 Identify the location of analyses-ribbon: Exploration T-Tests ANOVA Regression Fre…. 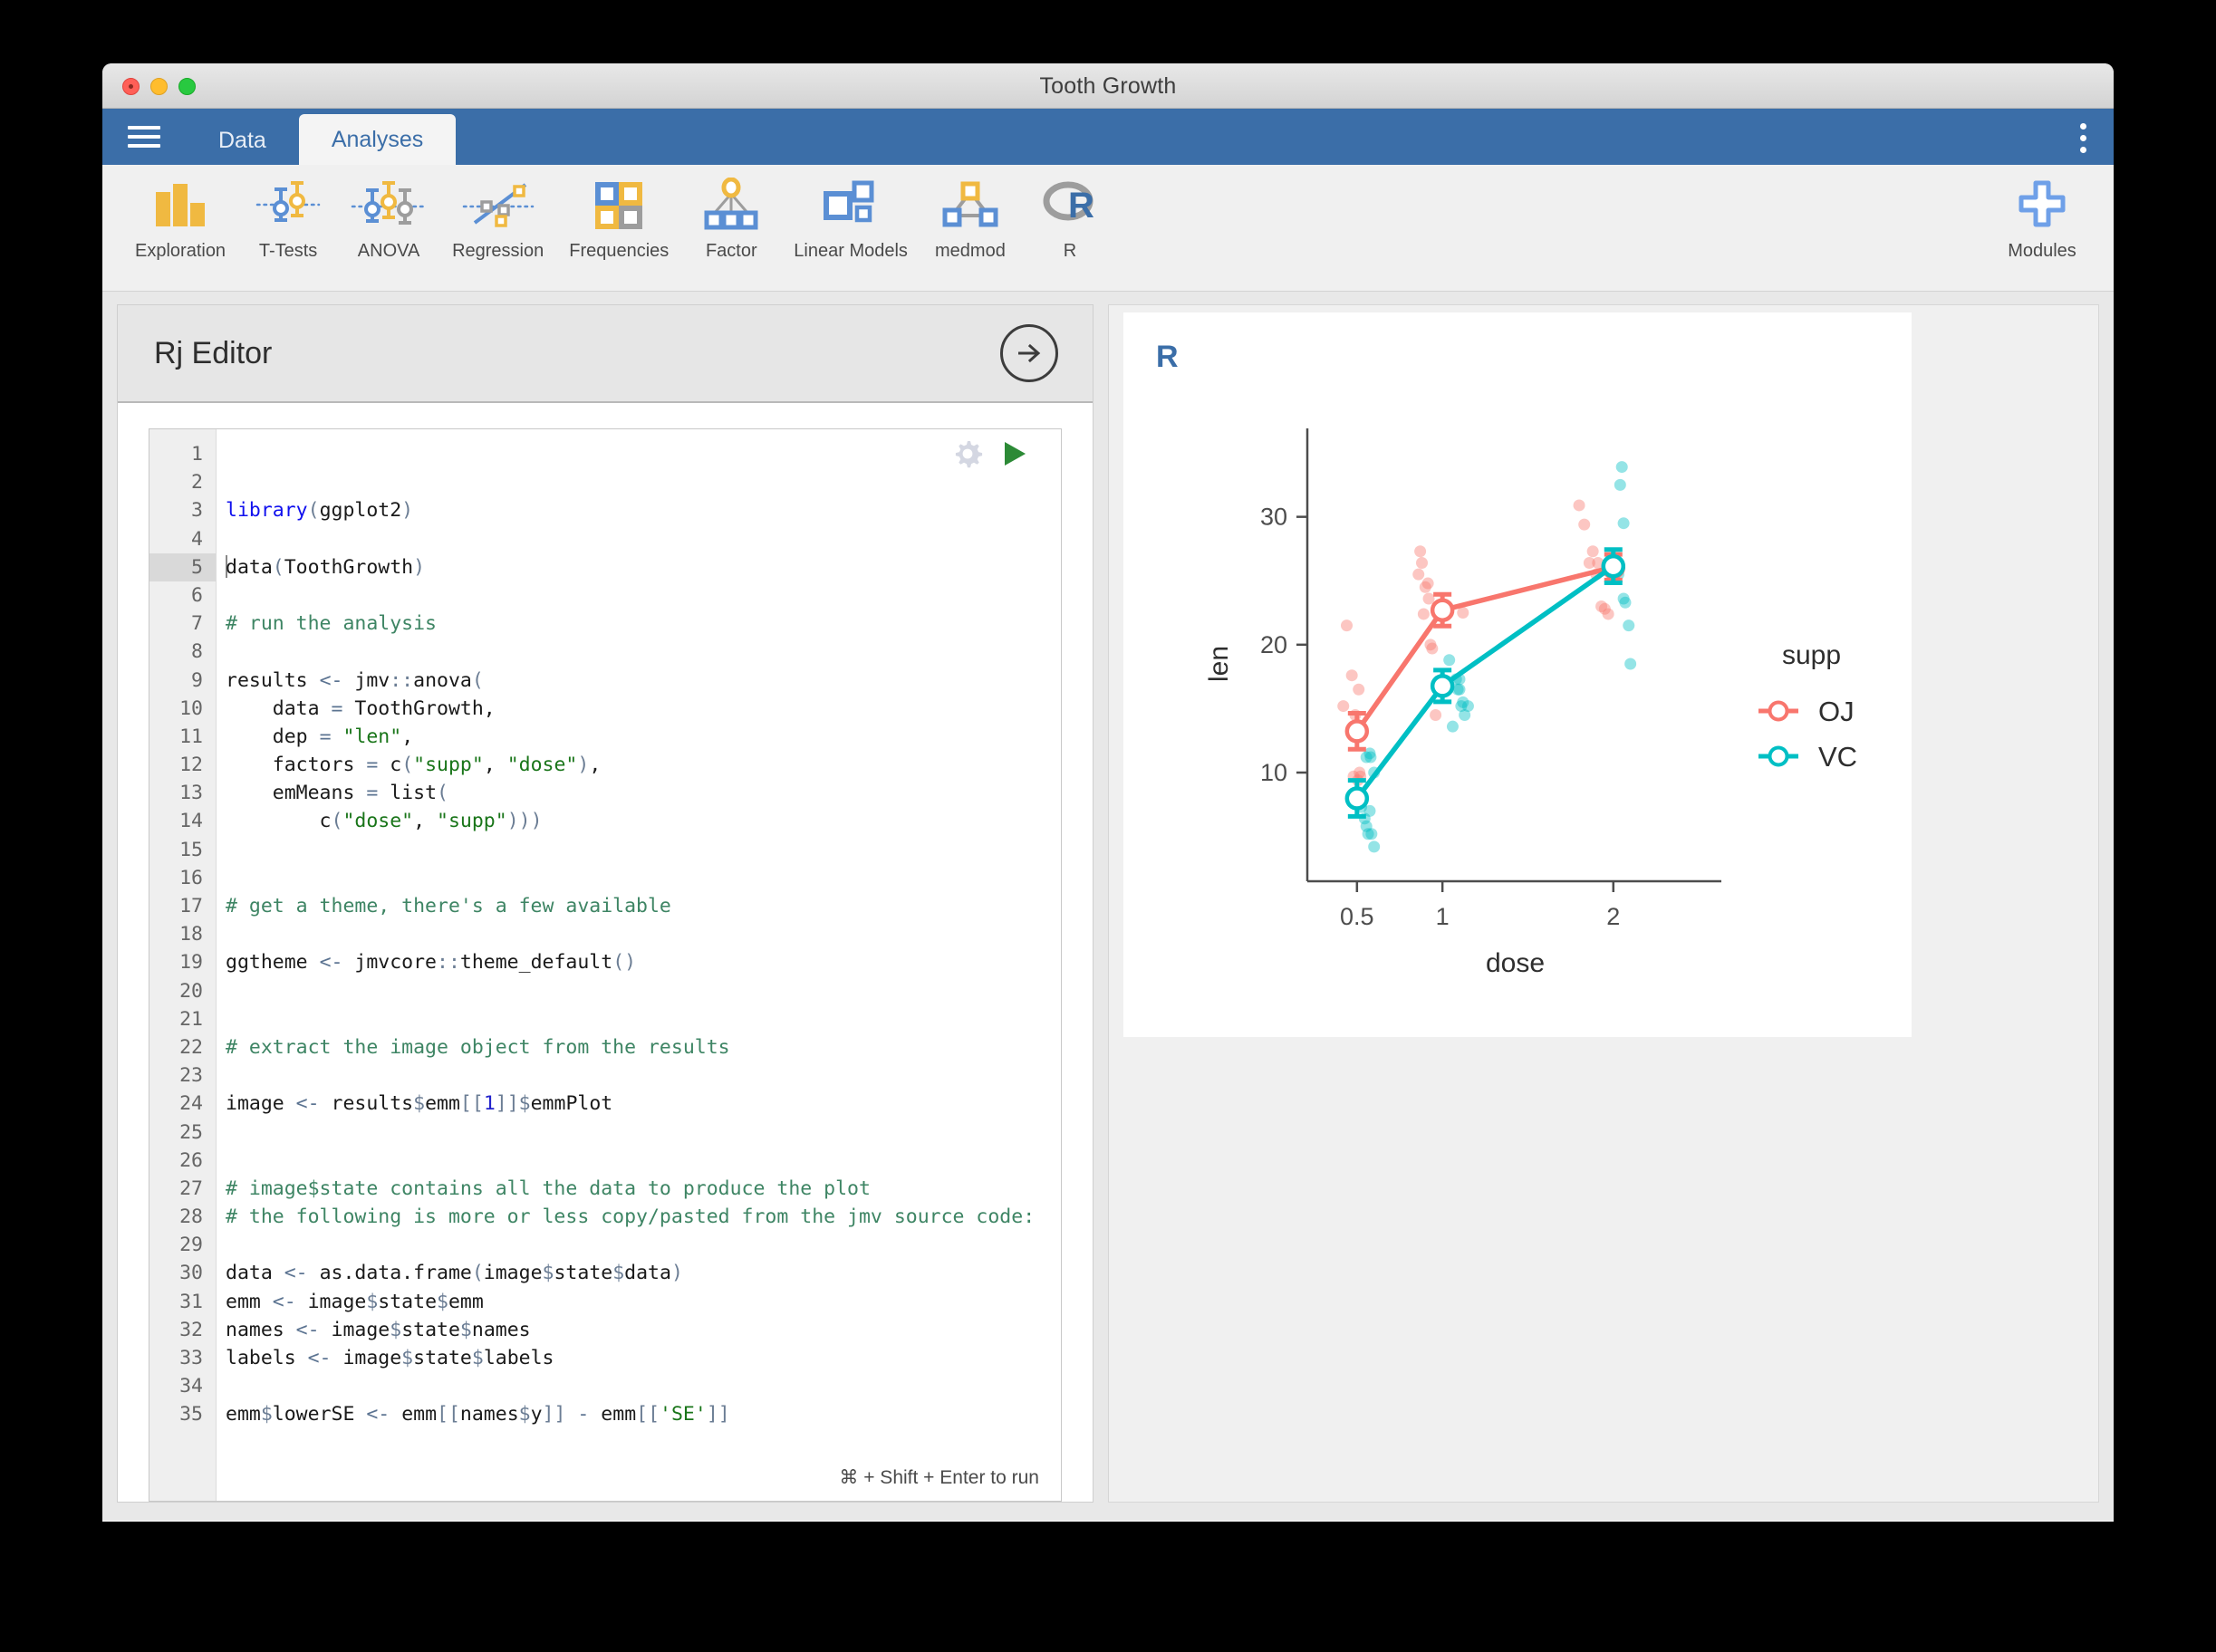
(1108, 228).